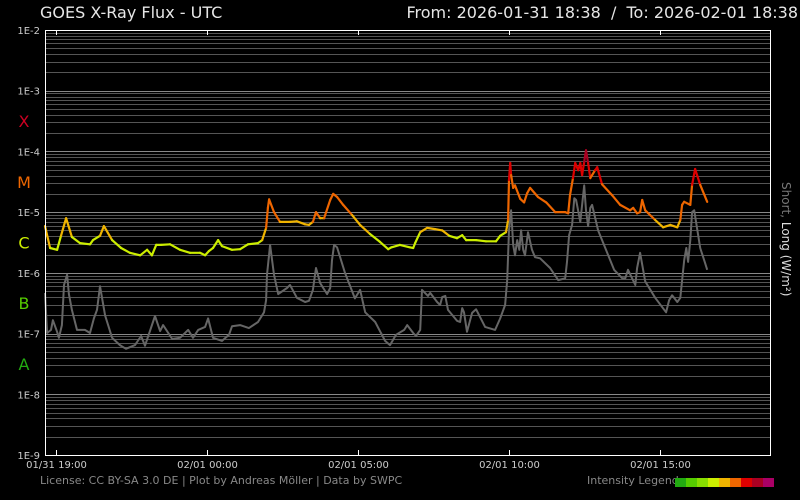 This screenshot has width=800, height=500. I want to click on flare-class-b: B, so click(24, 303).